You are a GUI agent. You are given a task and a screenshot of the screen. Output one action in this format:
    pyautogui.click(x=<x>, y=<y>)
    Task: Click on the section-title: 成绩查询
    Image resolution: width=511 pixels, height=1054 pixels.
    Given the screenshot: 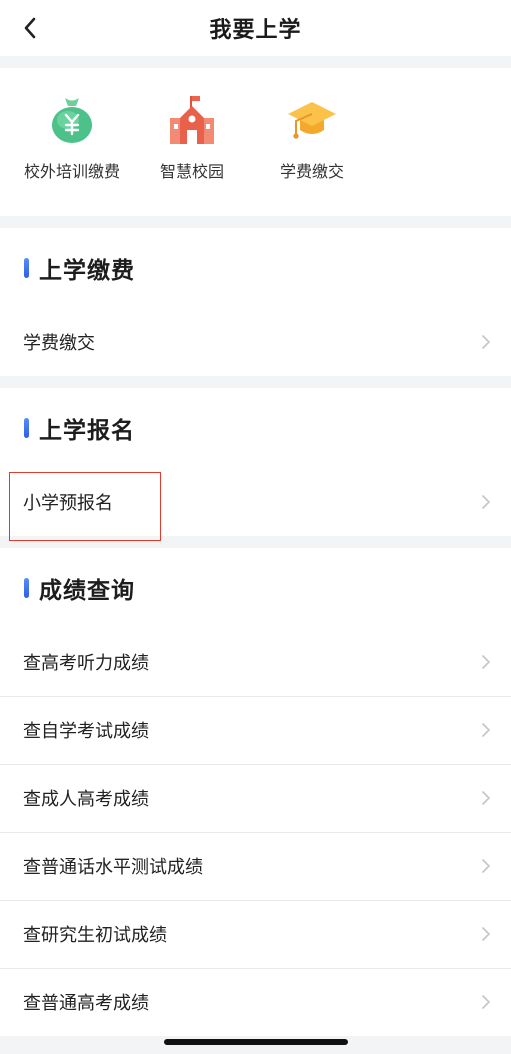 What is the action you would take?
    pyautogui.click(x=87, y=591)
    